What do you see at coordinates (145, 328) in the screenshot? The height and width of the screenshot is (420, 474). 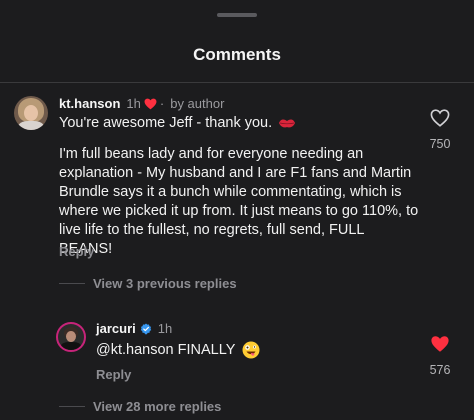 I see `verified-badge-icon` at bounding box center [145, 328].